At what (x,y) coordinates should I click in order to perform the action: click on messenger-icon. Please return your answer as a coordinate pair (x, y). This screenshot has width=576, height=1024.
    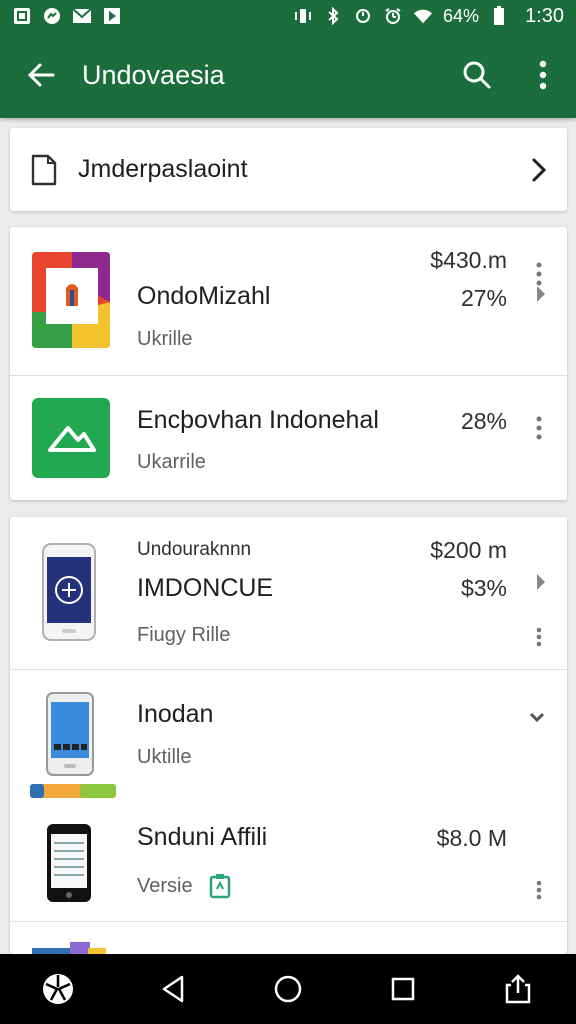
    Looking at the image, I should click on (52, 16).